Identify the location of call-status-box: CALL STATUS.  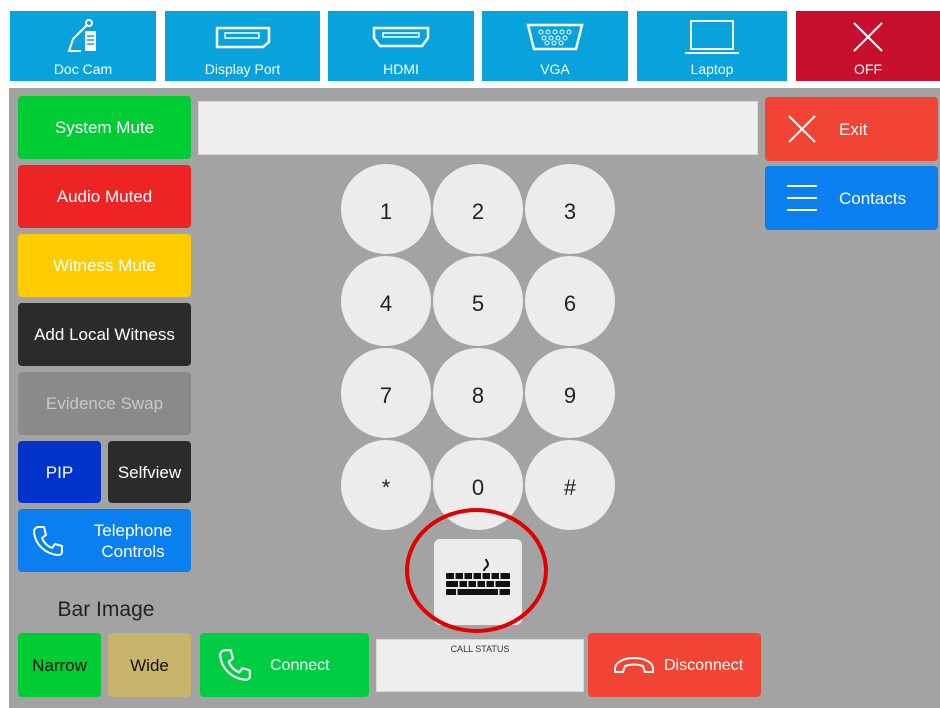
(480, 665).